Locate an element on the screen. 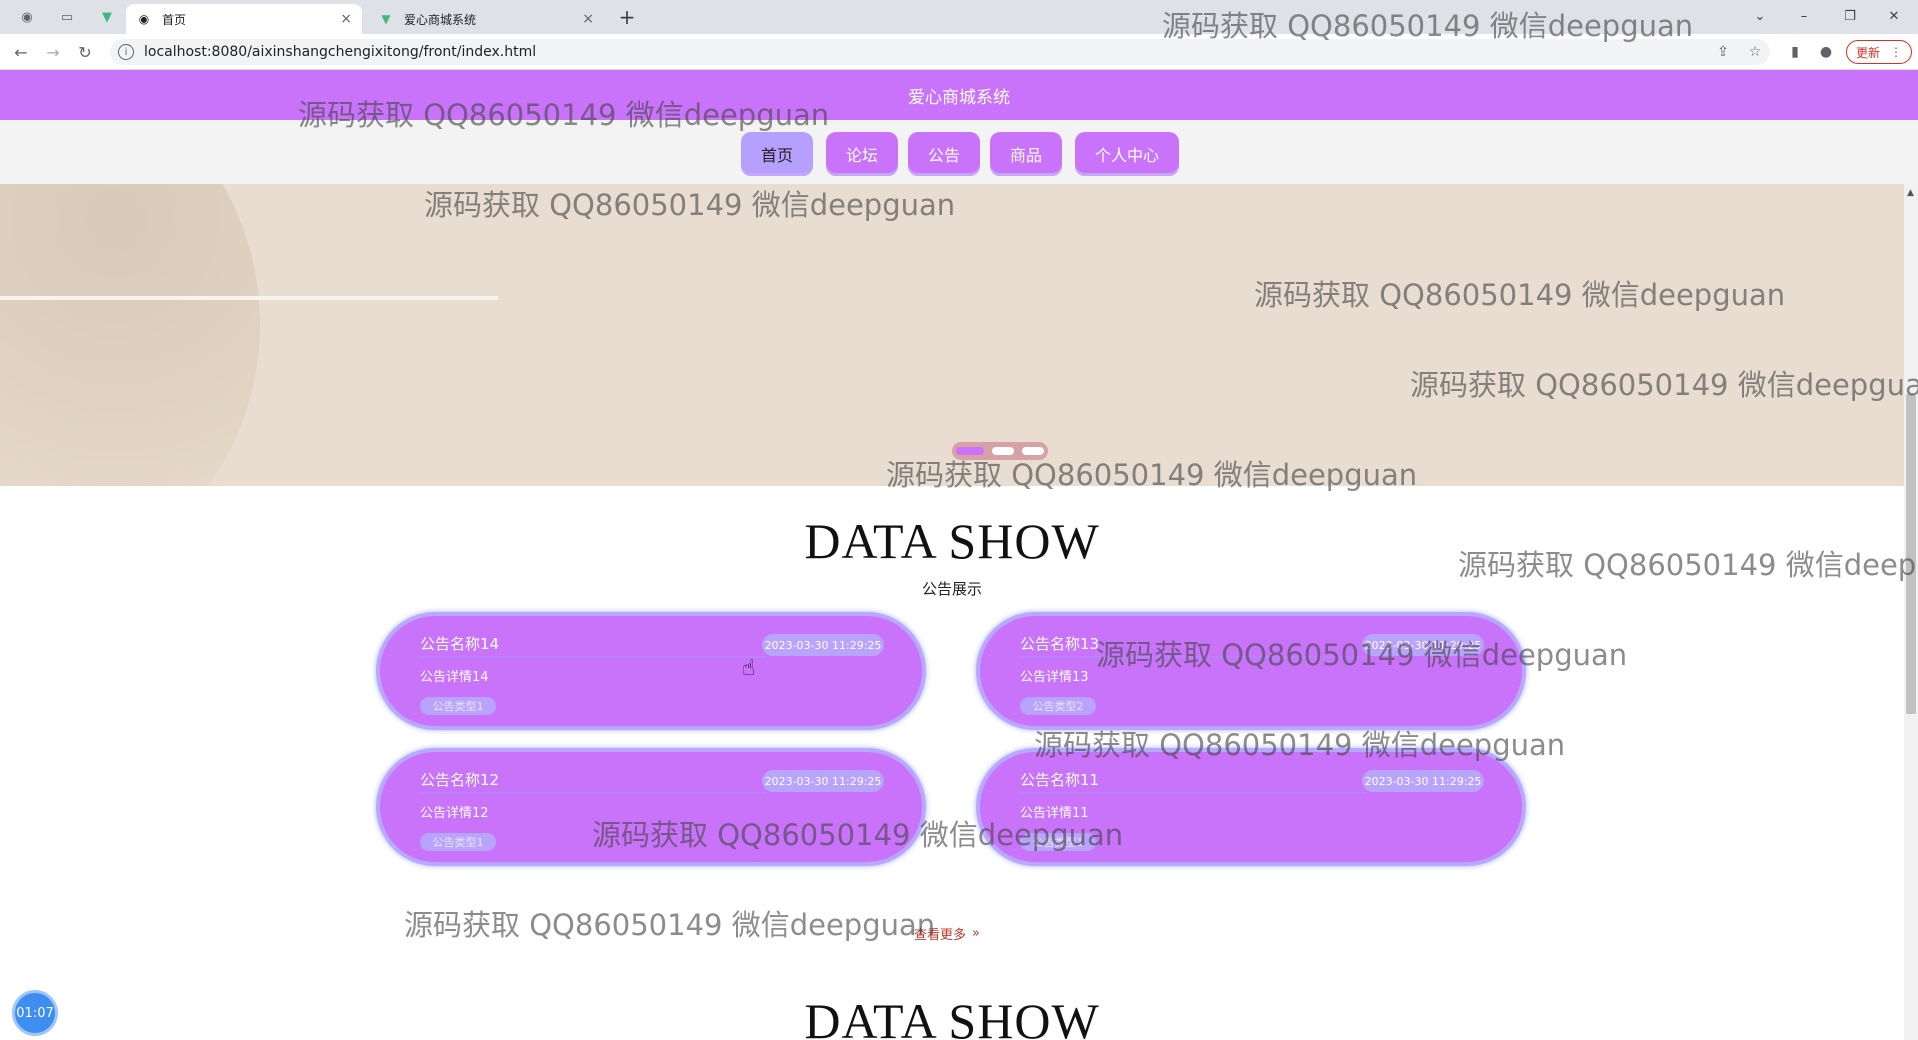 The height and width of the screenshot is (1040, 1918). tab-home: ◉ 首页 × is located at coordinates (244, 19).